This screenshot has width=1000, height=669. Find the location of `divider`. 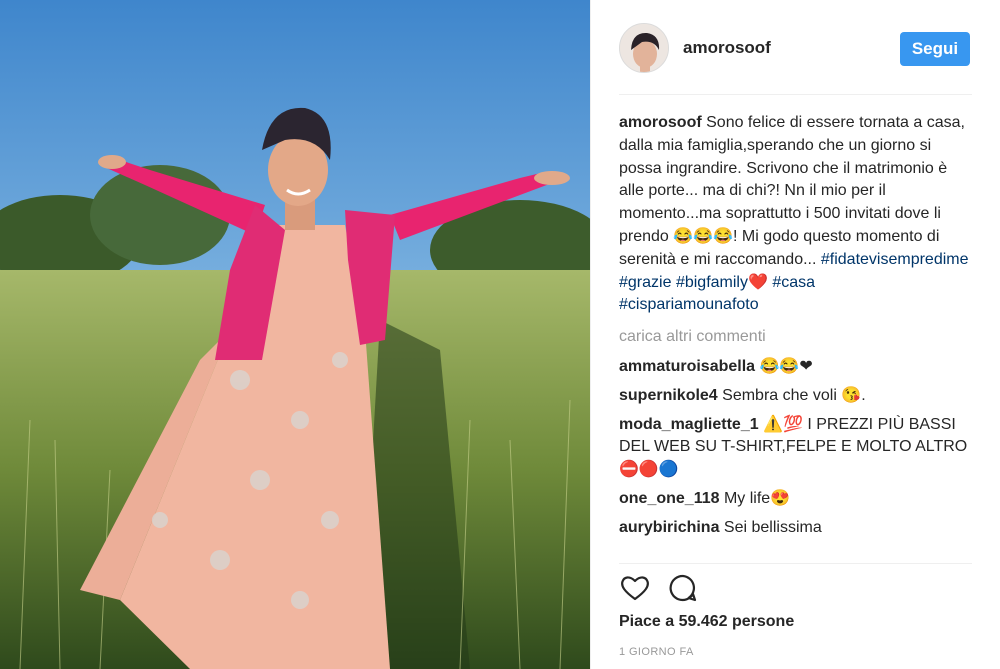

divider is located at coordinates (795, 563).